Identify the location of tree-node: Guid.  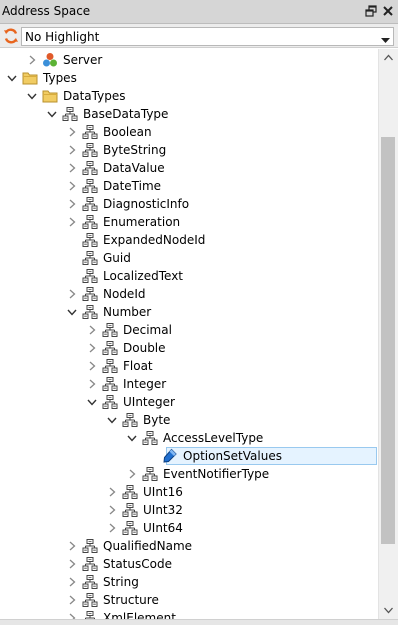
(189, 258).